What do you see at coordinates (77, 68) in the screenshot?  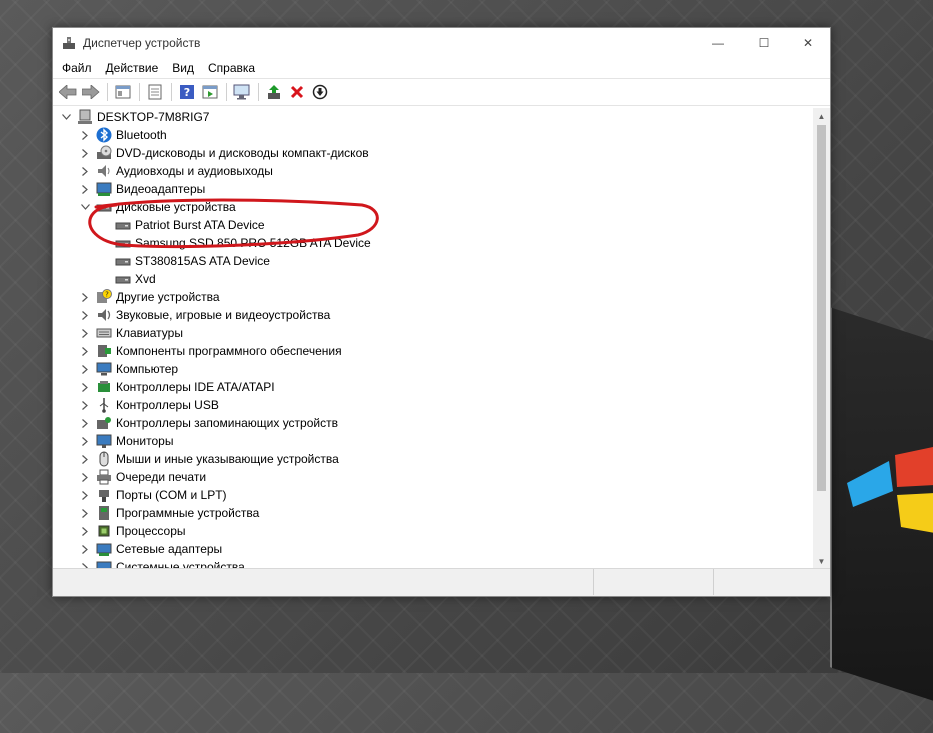 I see `menu-file: Файл` at bounding box center [77, 68].